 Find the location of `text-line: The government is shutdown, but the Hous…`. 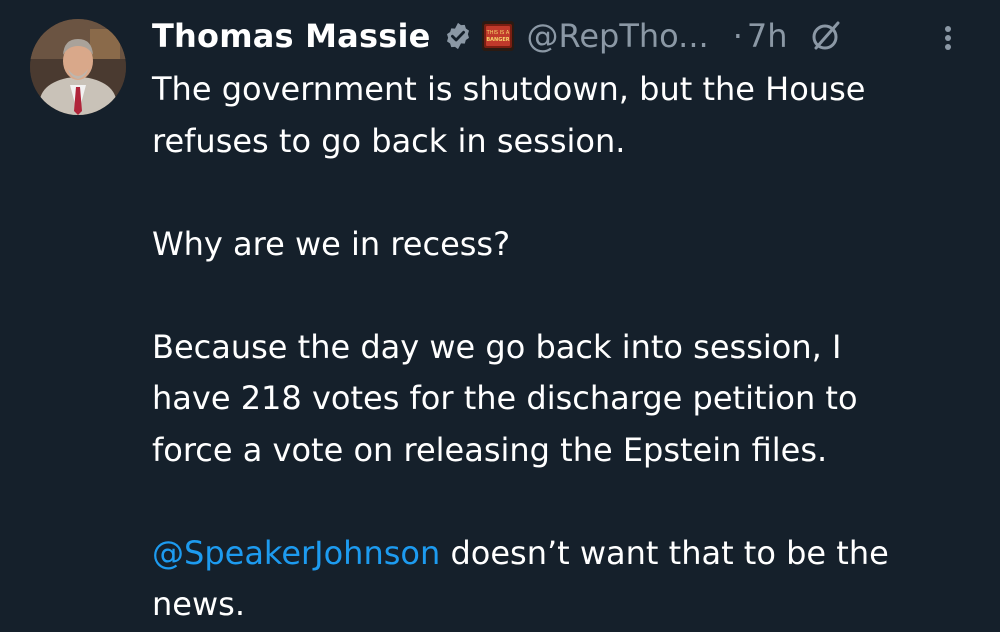

text-line: The government is shutdown, but the Hous… is located at coordinates (509, 89).